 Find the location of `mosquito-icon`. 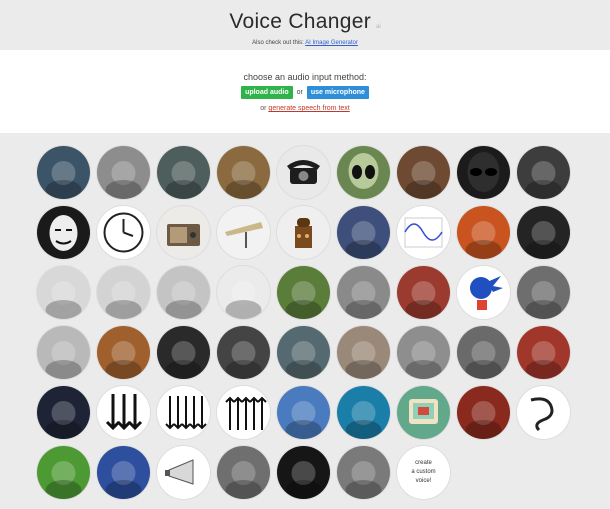

mosquito-icon is located at coordinates (63, 480).